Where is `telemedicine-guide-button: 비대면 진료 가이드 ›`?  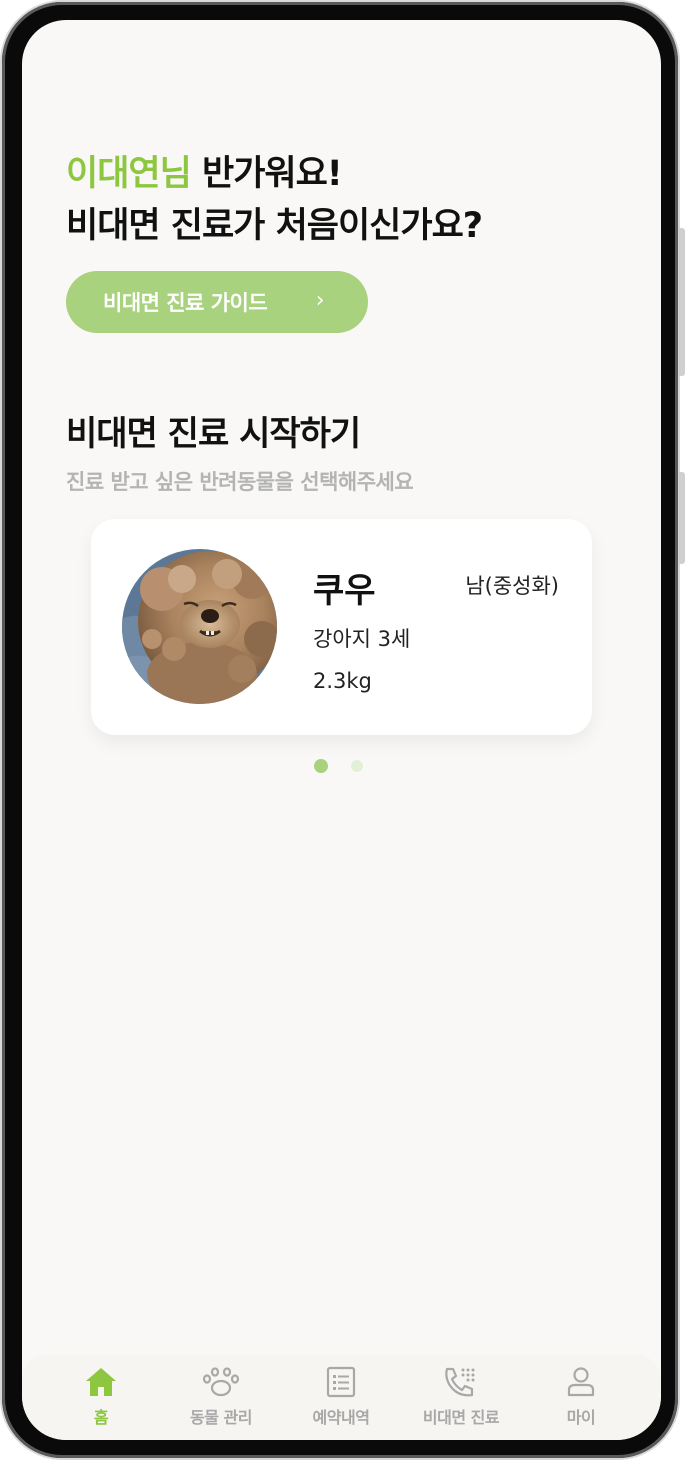 telemedicine-guide-button: 비대면 진료 가이드 › is located at coordinates (217, 302).